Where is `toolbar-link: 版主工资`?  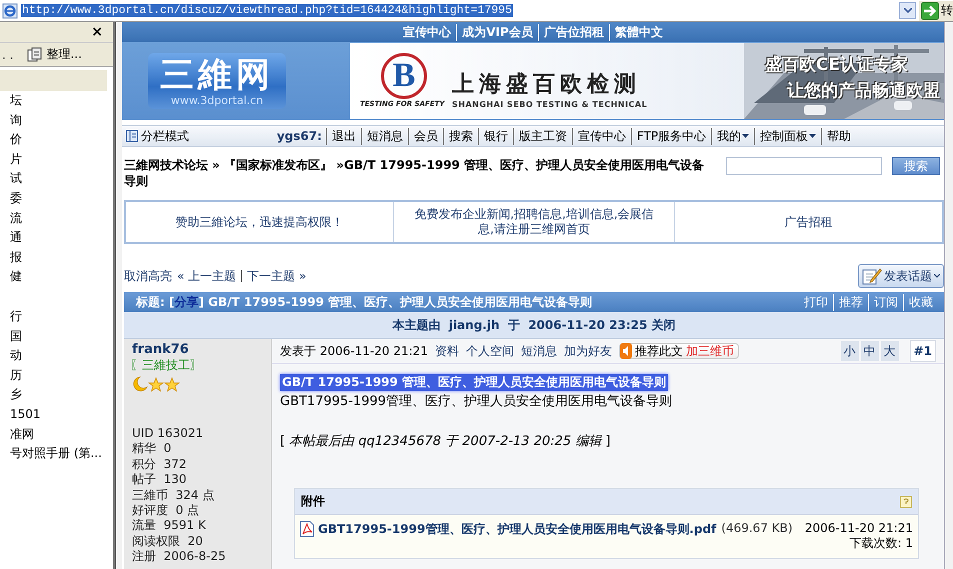 toolbar-link: 版主工资 is located at coordinates (542, 136).